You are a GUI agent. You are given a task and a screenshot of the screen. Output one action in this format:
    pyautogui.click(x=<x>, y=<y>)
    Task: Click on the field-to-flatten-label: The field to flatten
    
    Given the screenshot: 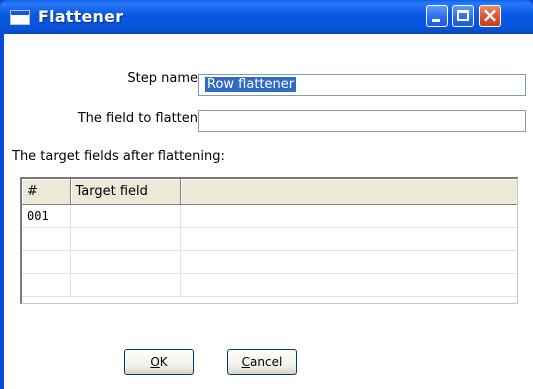 What is the action you would take?
    pyautogui.click(x=137, y=118)
    